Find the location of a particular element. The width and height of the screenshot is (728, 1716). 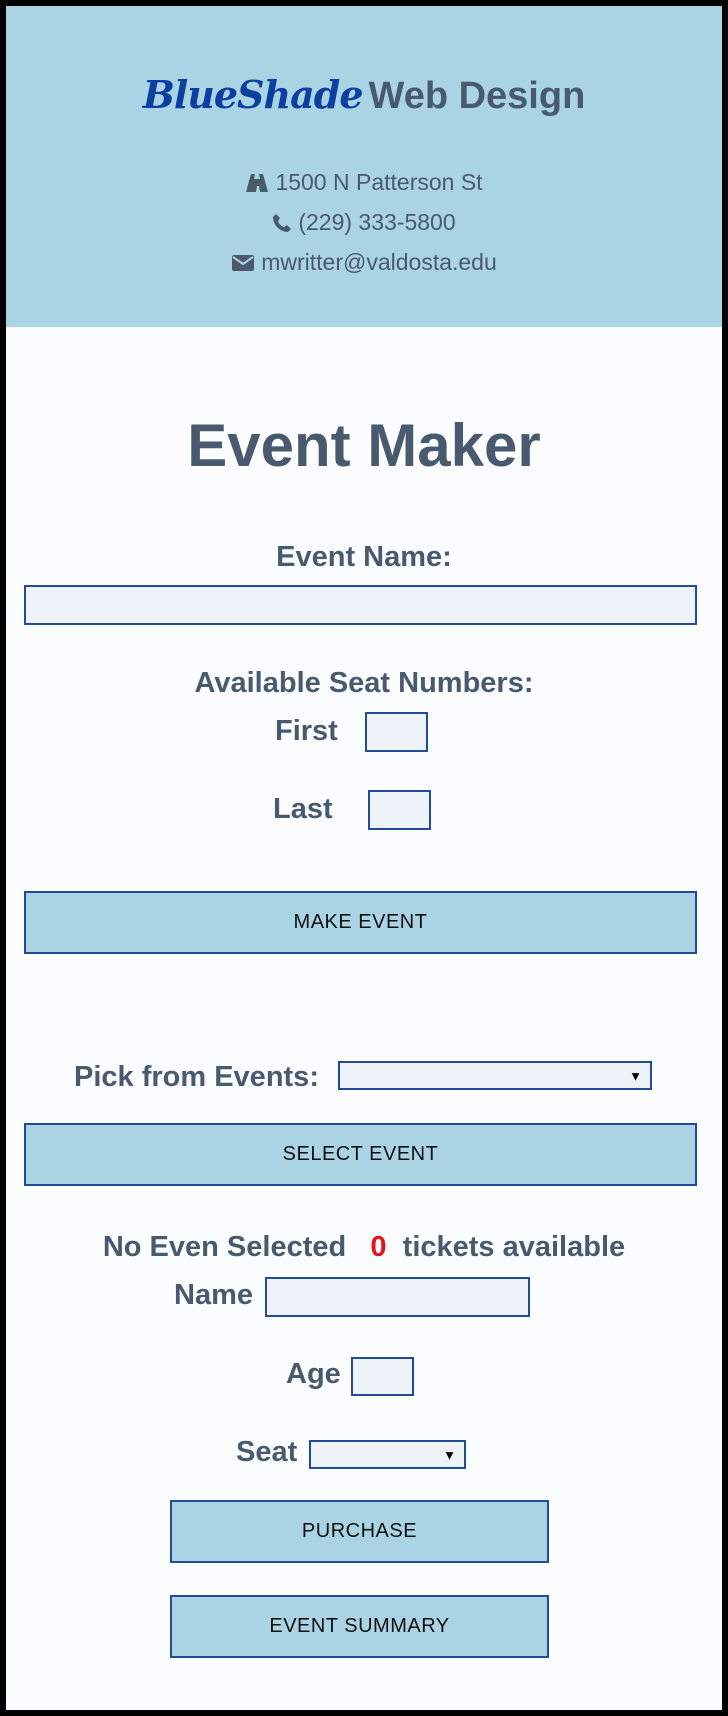

first-label: First is located at coordinates (306, 731).